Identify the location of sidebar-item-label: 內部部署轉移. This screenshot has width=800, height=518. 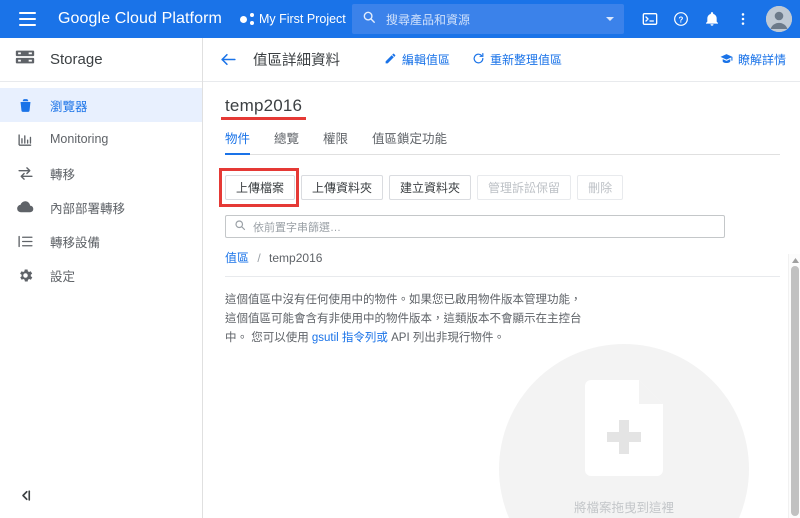
(88, 208).